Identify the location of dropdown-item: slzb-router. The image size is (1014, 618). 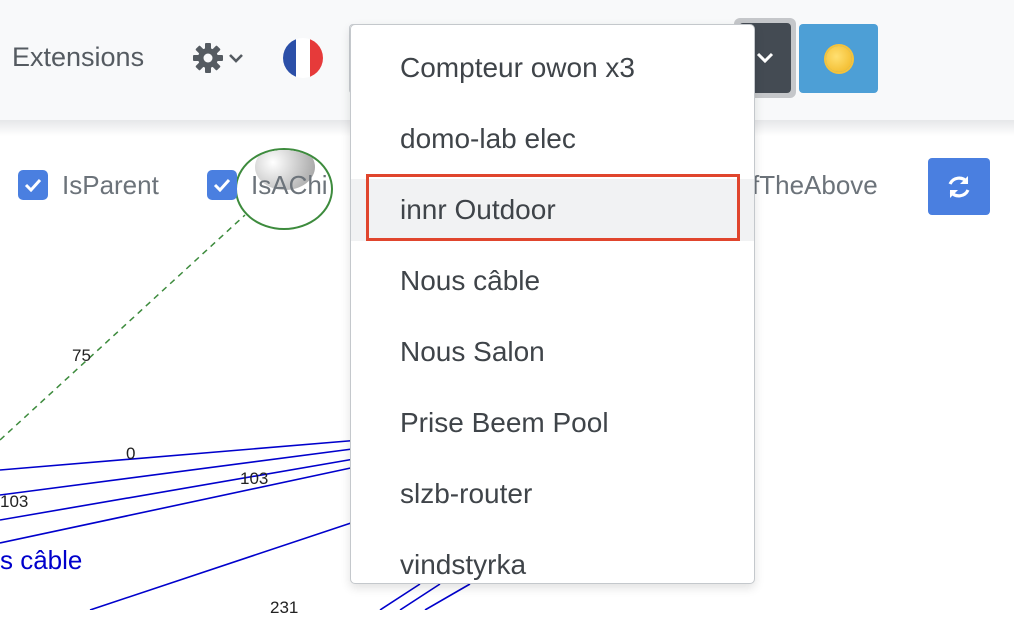
(552, 494).